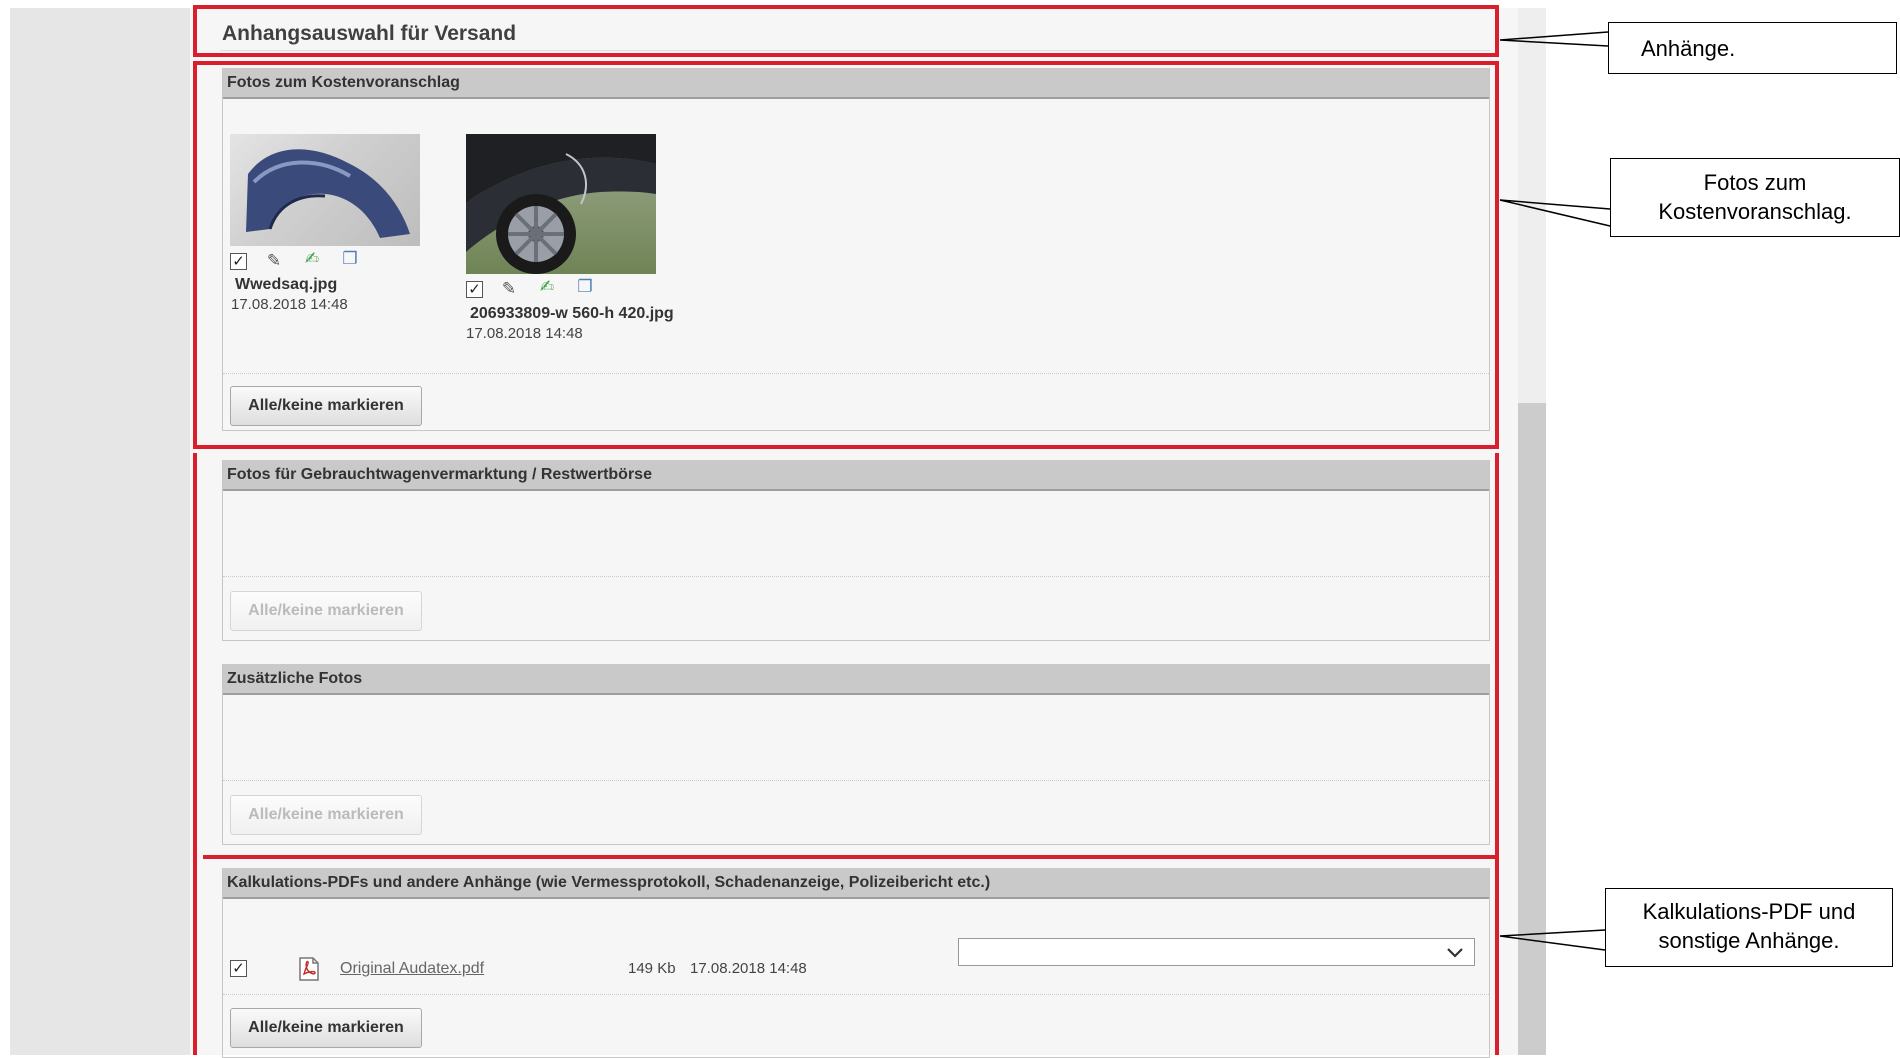 This screenshot has height=1058, width=1900. What do you see at coordinates (1755, 211) in the screenshot?
I see `callout-text-line2: Kostenvoranschlag.` at bounding box center [1755, 211].